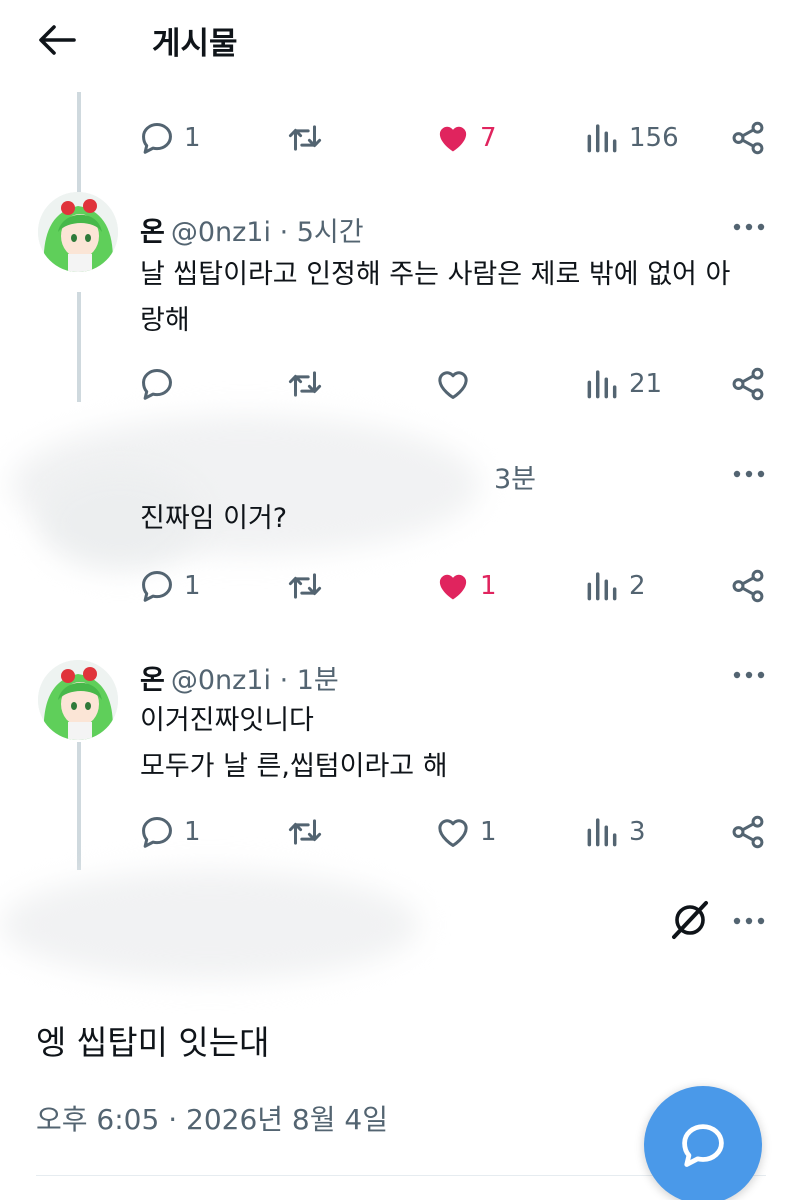  I want to click on like-button, so click(453, 384).